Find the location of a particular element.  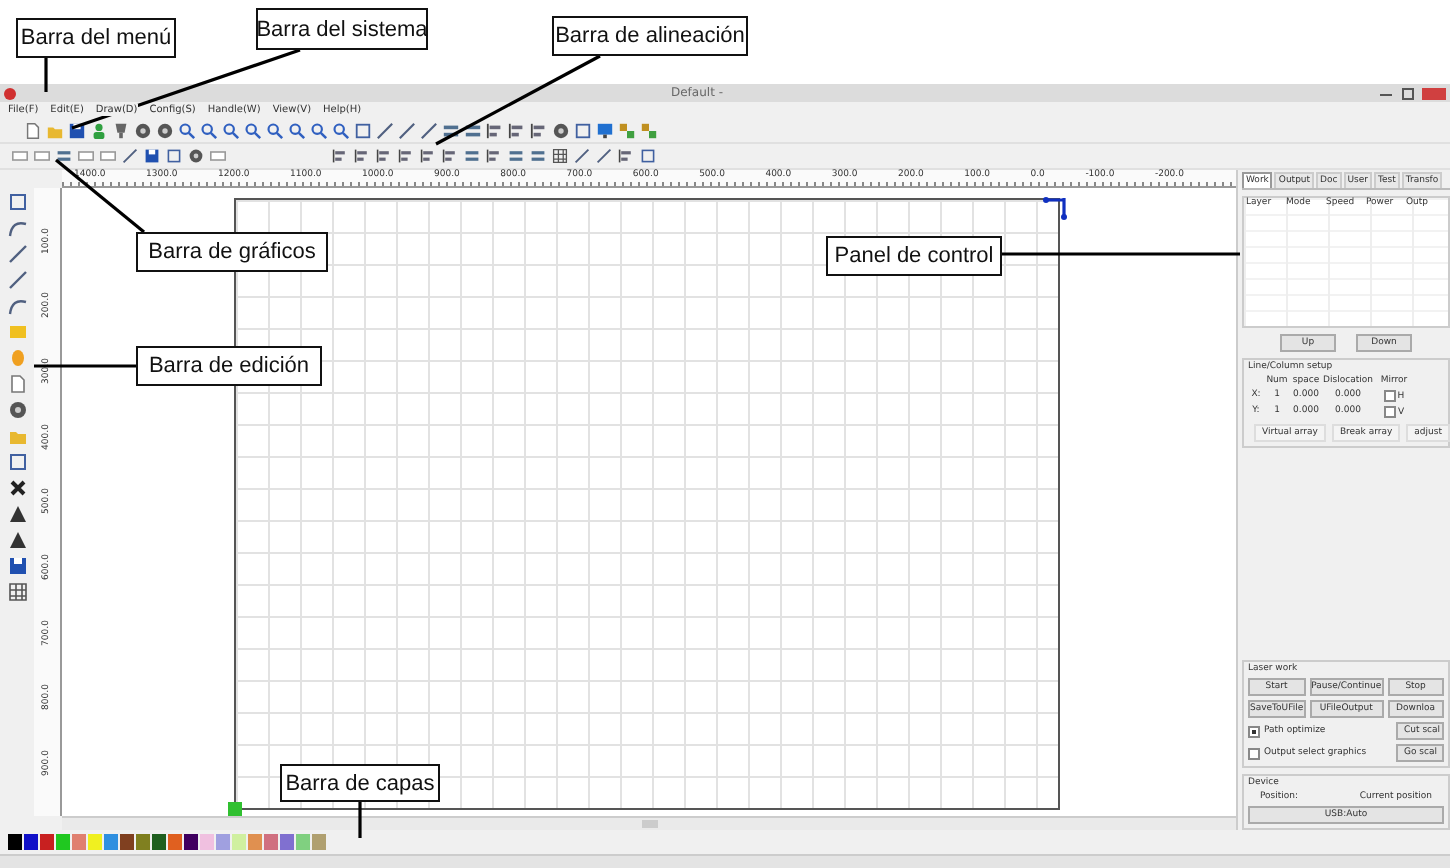

app-icon is located at coordinates (10, 93).